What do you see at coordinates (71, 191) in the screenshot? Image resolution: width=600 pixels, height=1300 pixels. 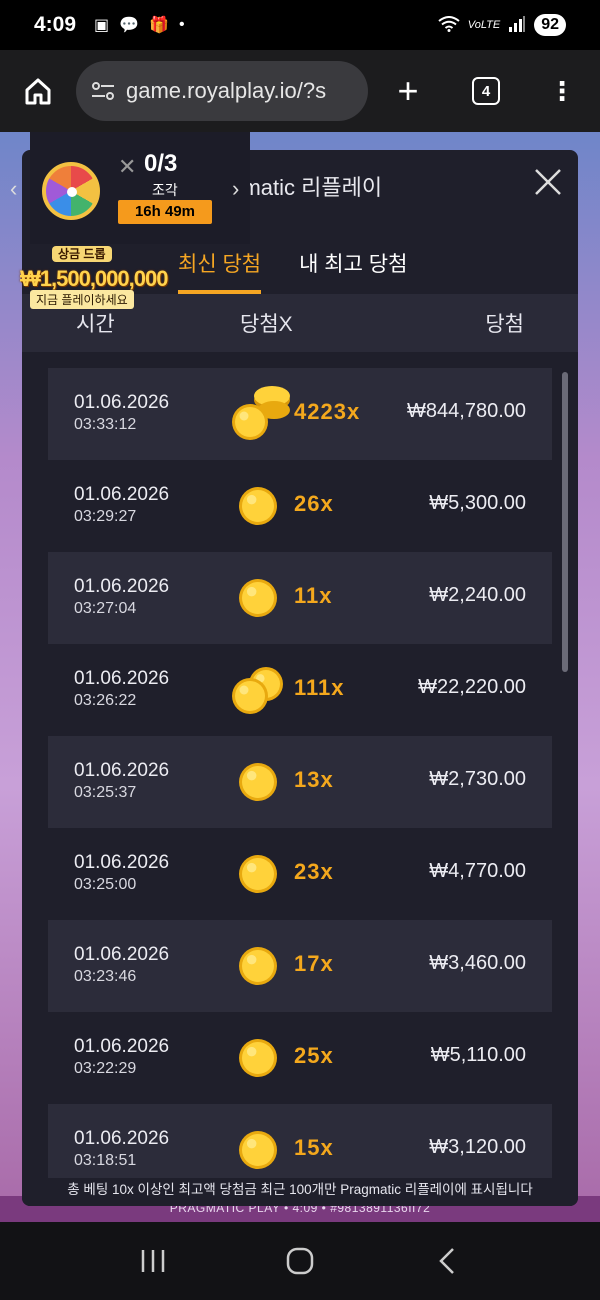 I see `prize-wheel-icon` at bounding box center [71, 191].